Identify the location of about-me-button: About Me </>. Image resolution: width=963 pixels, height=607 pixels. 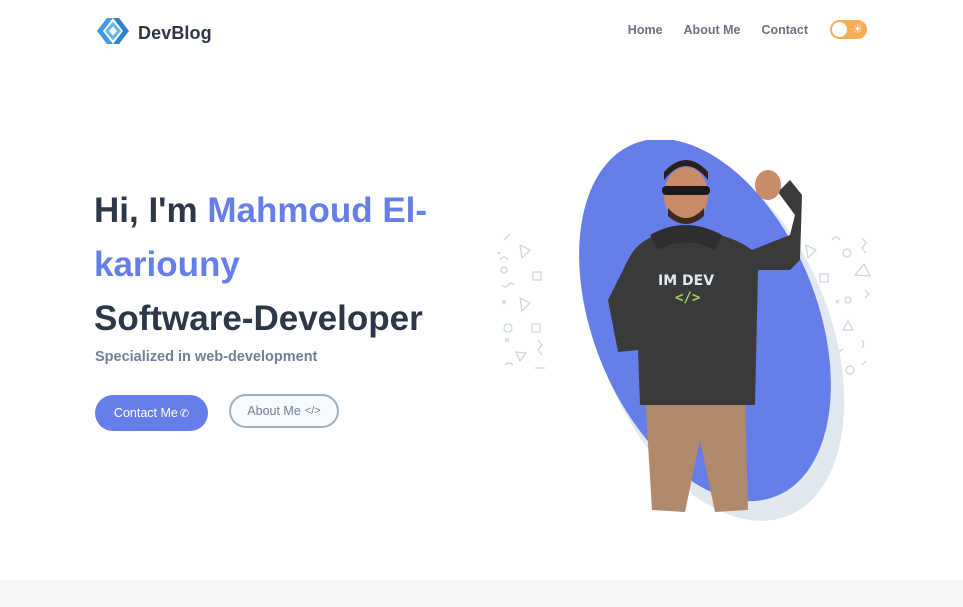
(284, 411).